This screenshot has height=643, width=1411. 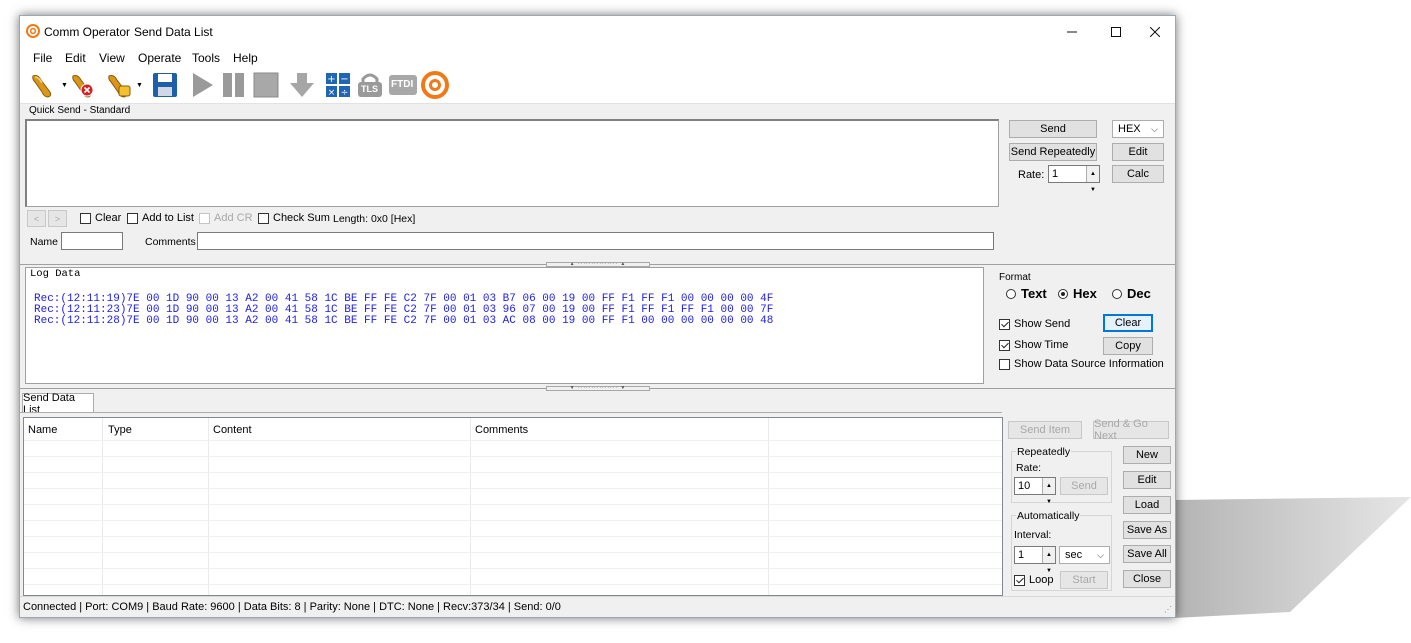 I want to click on new-button: New, so click(x=1147, y=455).